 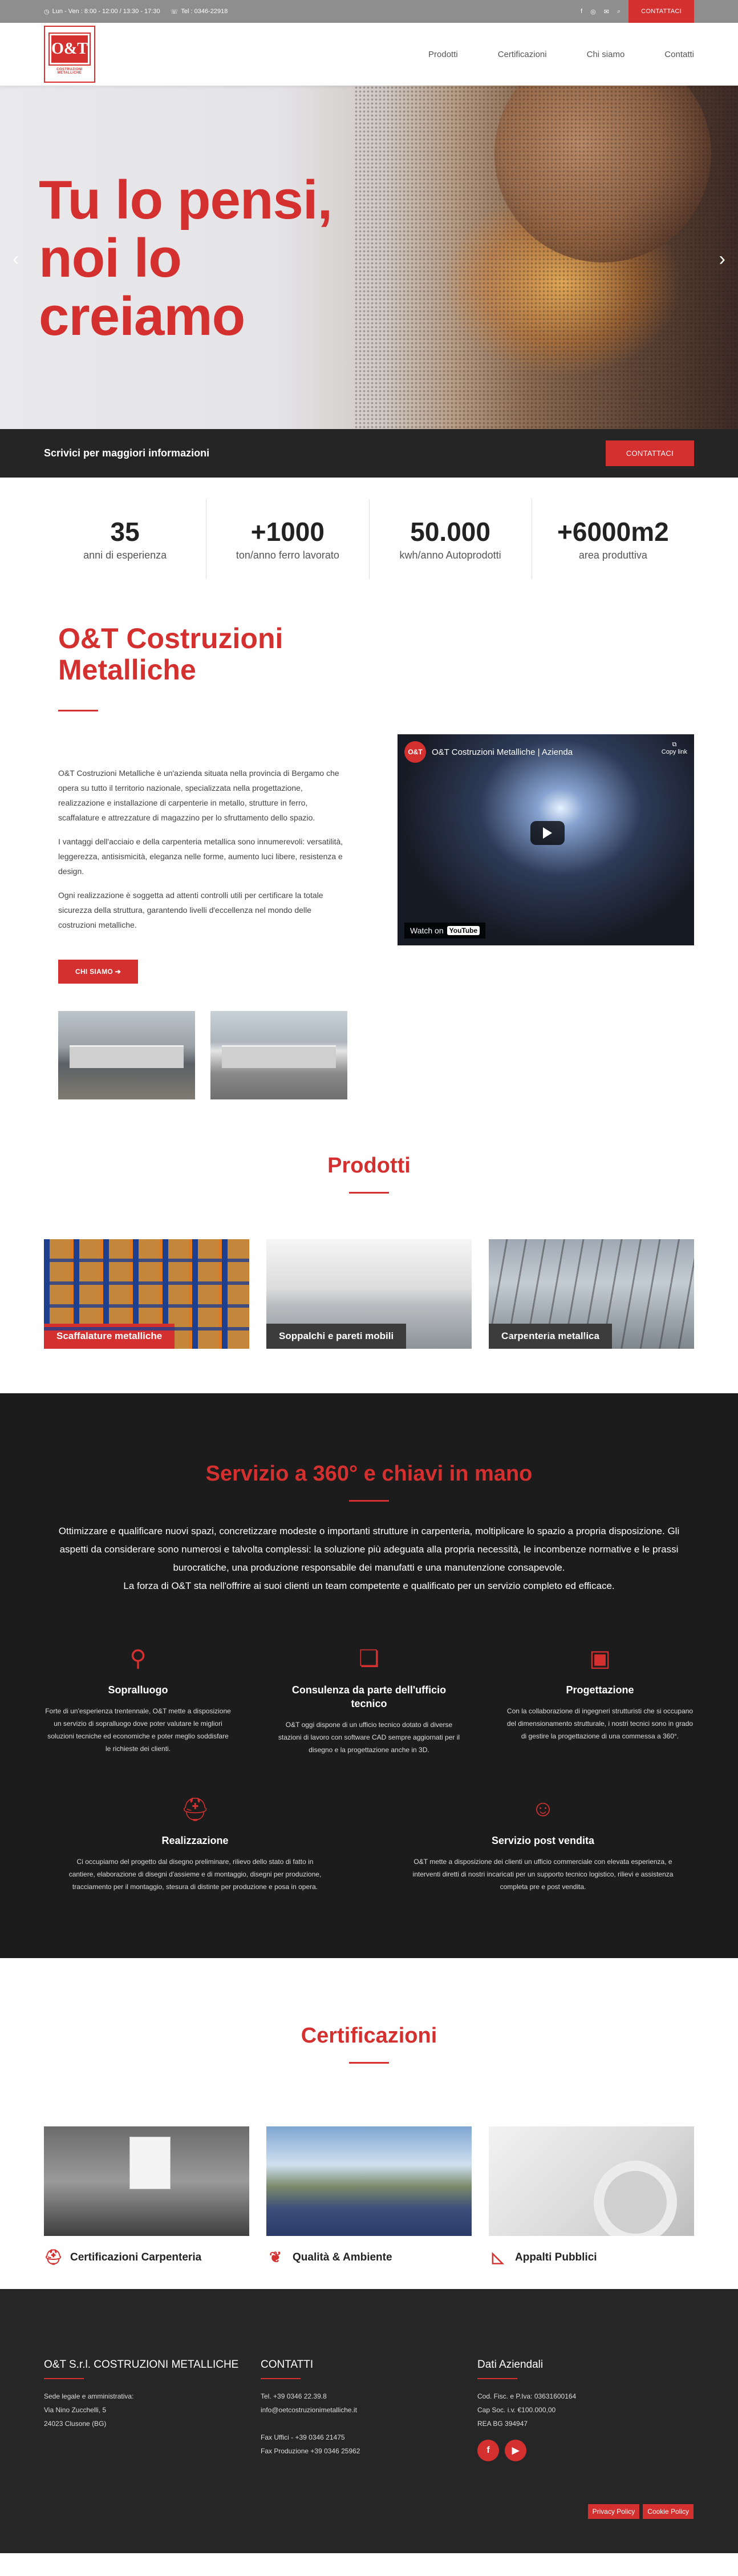 What do you see at coordinates (369, 2036) in the screenshot?
I see `certifications-title: Certificazioni` at bounding box center [369, 2036].